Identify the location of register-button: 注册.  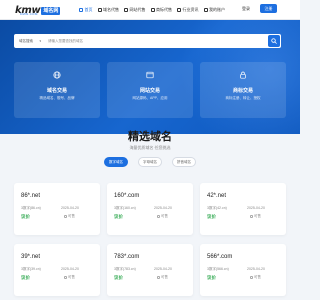
(268, 8).